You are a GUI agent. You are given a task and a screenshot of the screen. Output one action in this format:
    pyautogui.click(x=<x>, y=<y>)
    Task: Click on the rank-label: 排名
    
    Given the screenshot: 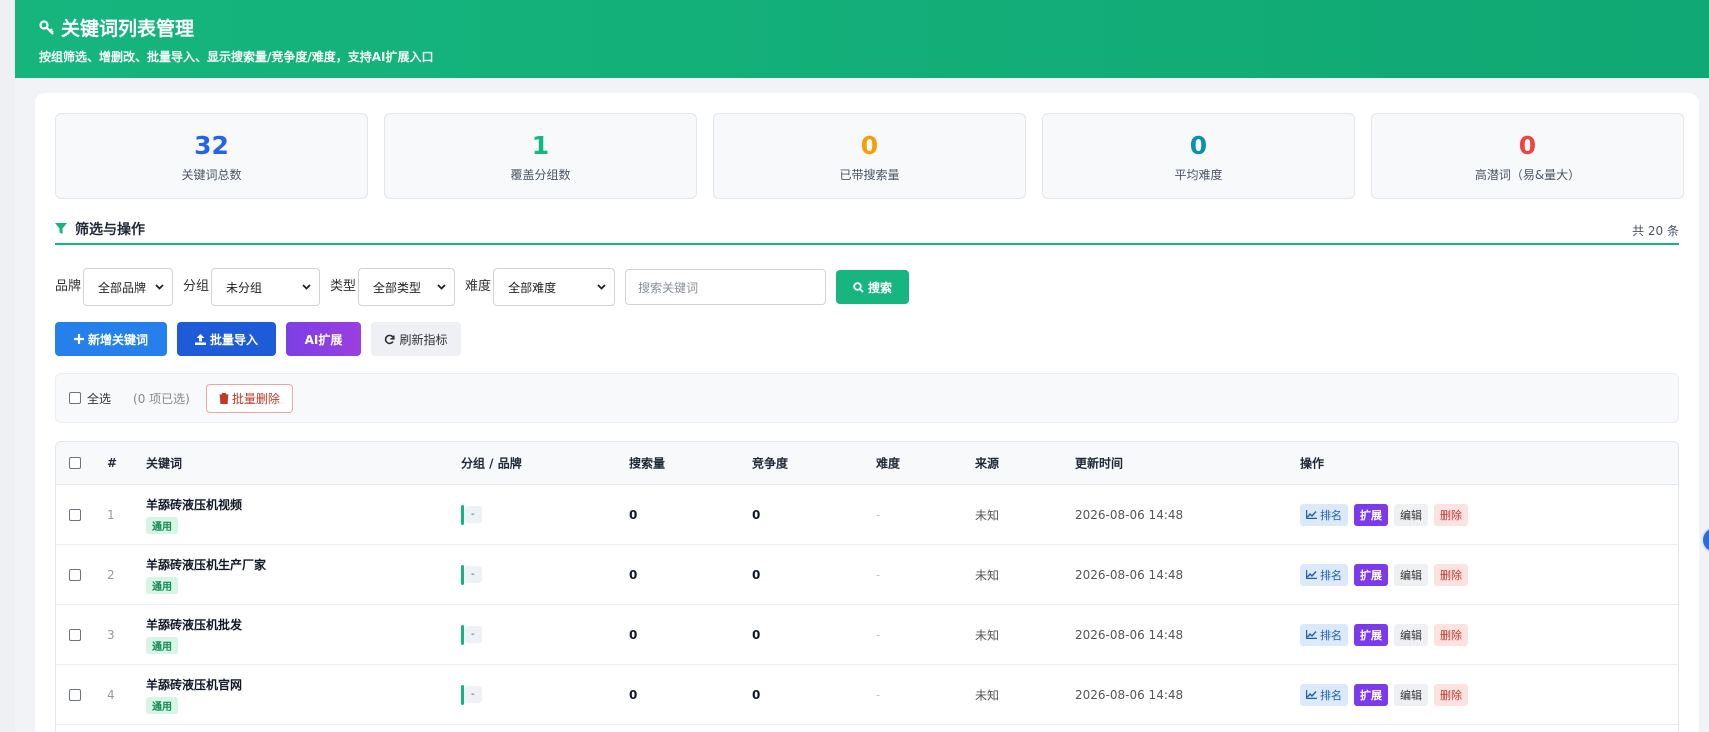 What is the action you would take?
    pyautogui.click(x=1331, y=695)
    